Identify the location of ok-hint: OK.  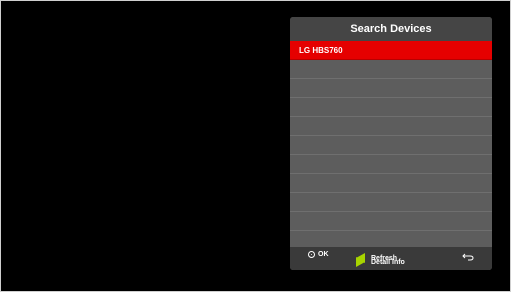
(318, 254).